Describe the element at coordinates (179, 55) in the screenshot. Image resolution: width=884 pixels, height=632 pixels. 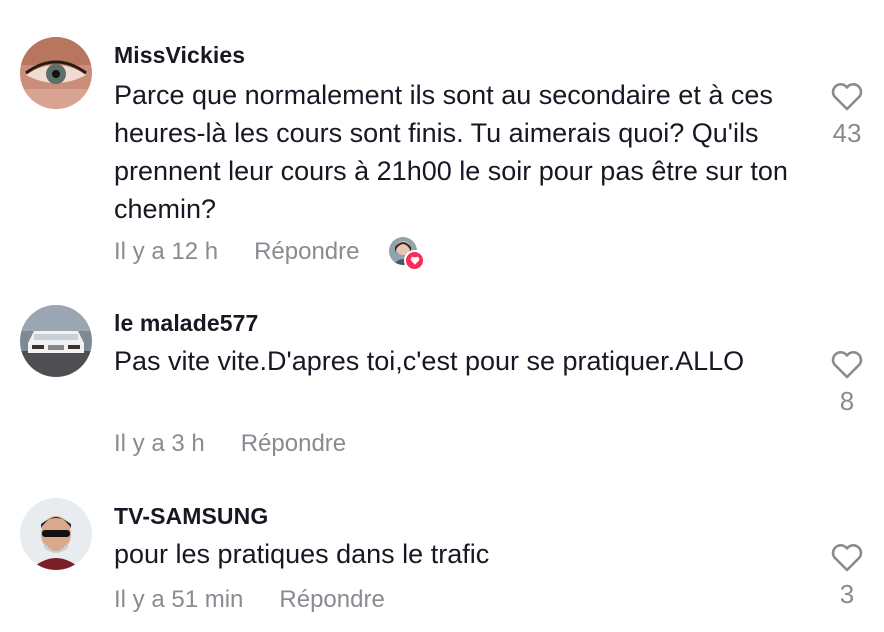
I see `comment-username: MissVickies` at that location.